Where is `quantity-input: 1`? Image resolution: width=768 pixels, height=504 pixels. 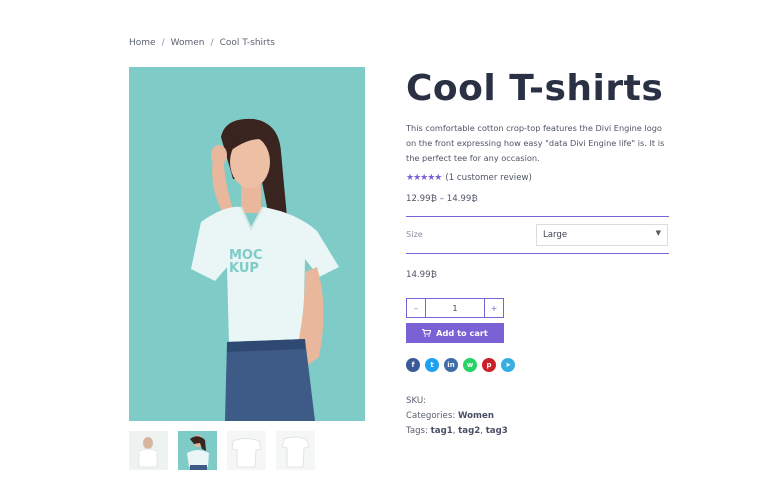 quantity-input: 1 is located at coordinates (455, 308).